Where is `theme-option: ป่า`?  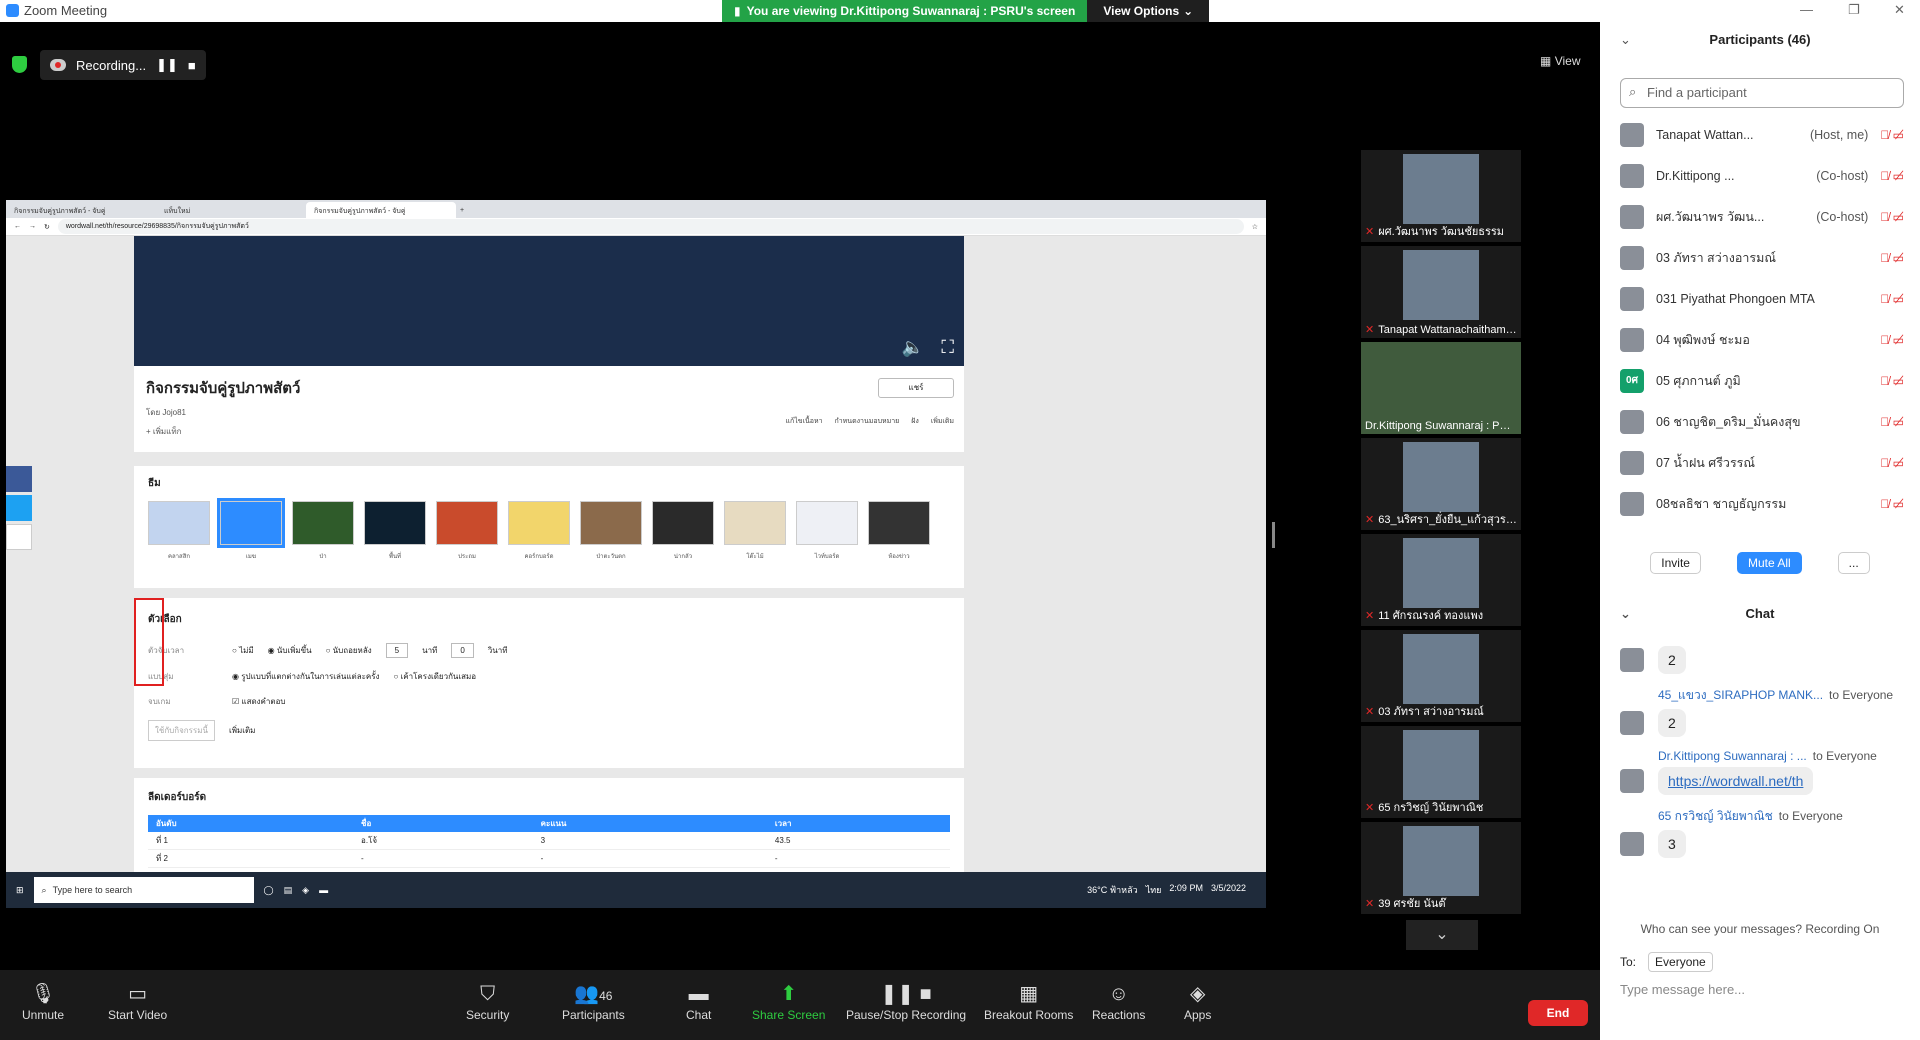 theme-option: ป่า is located at coordinates (323, 531).